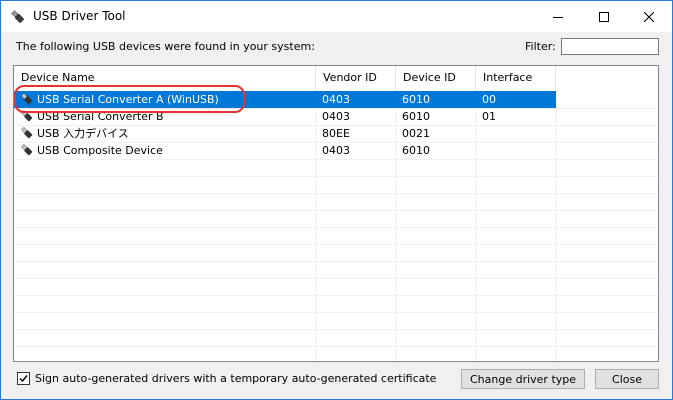 This screenshot has width=673, height=400. I want to click on filter-input, so click(610, 46).